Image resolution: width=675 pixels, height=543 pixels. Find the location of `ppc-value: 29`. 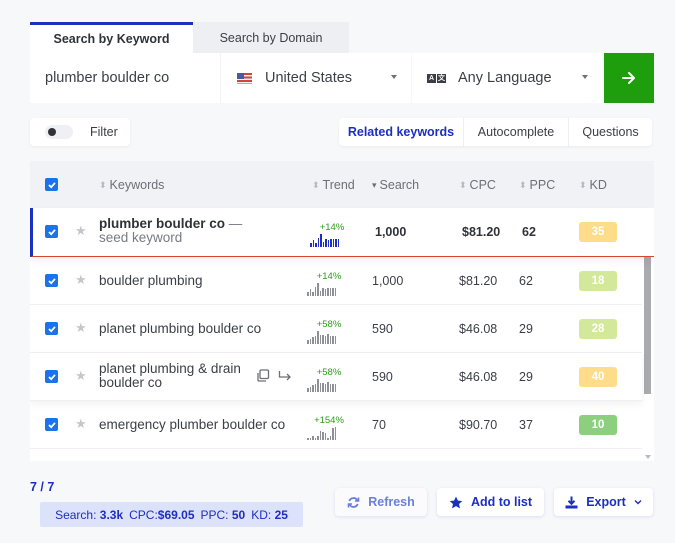

ppc-value: 29 is located at coordinates (526, 377).